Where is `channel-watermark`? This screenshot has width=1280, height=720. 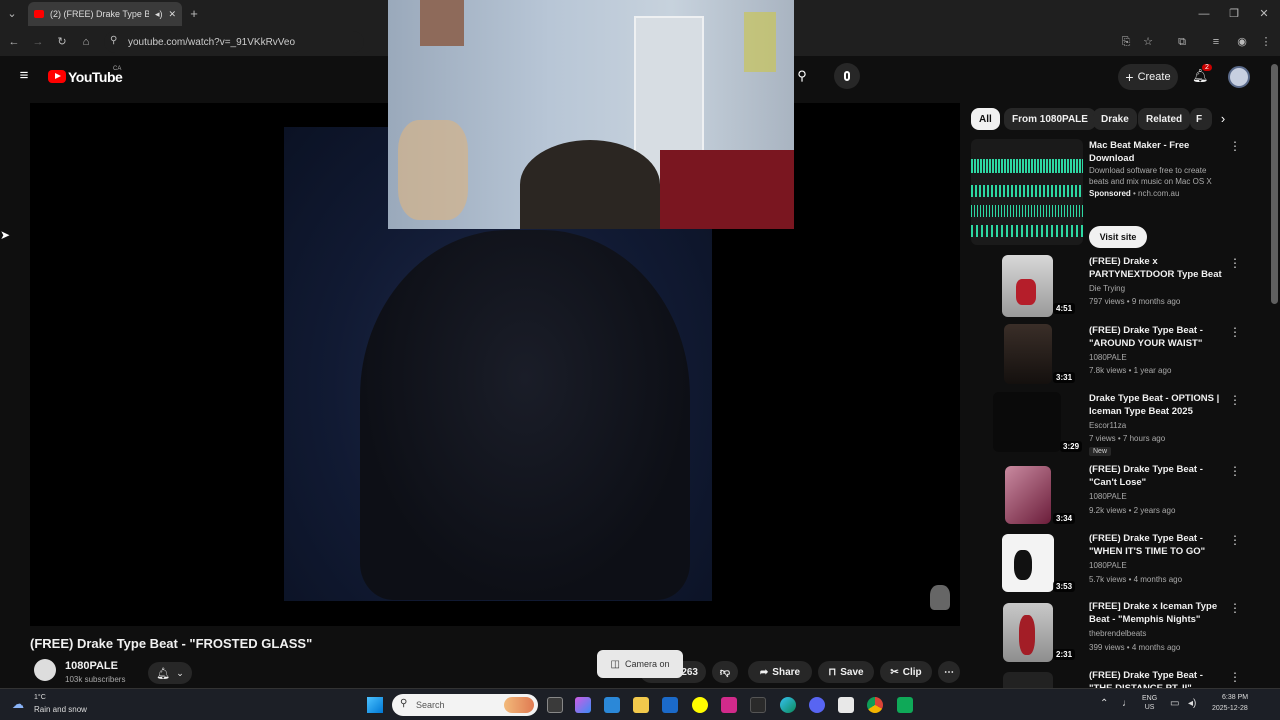
channel-watermark is located at coordinates (940, 597).